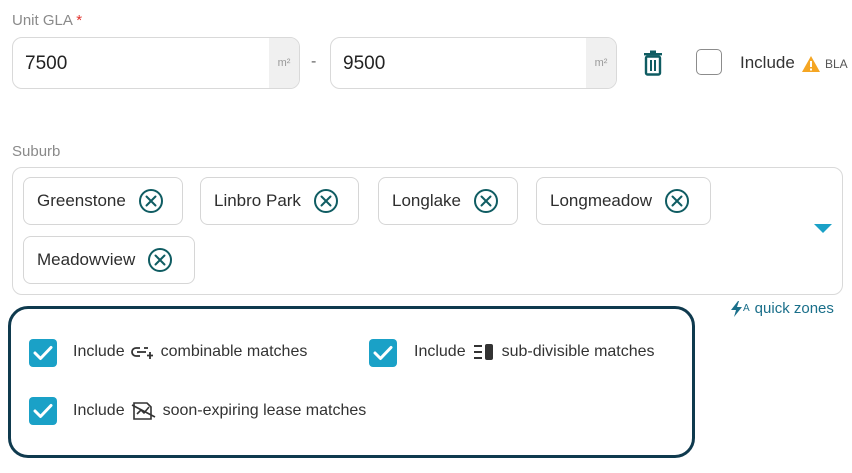 The height and width of the screenshot is (473, 852). I want to click on suburb-chip: Longlake, so click(448, 201).